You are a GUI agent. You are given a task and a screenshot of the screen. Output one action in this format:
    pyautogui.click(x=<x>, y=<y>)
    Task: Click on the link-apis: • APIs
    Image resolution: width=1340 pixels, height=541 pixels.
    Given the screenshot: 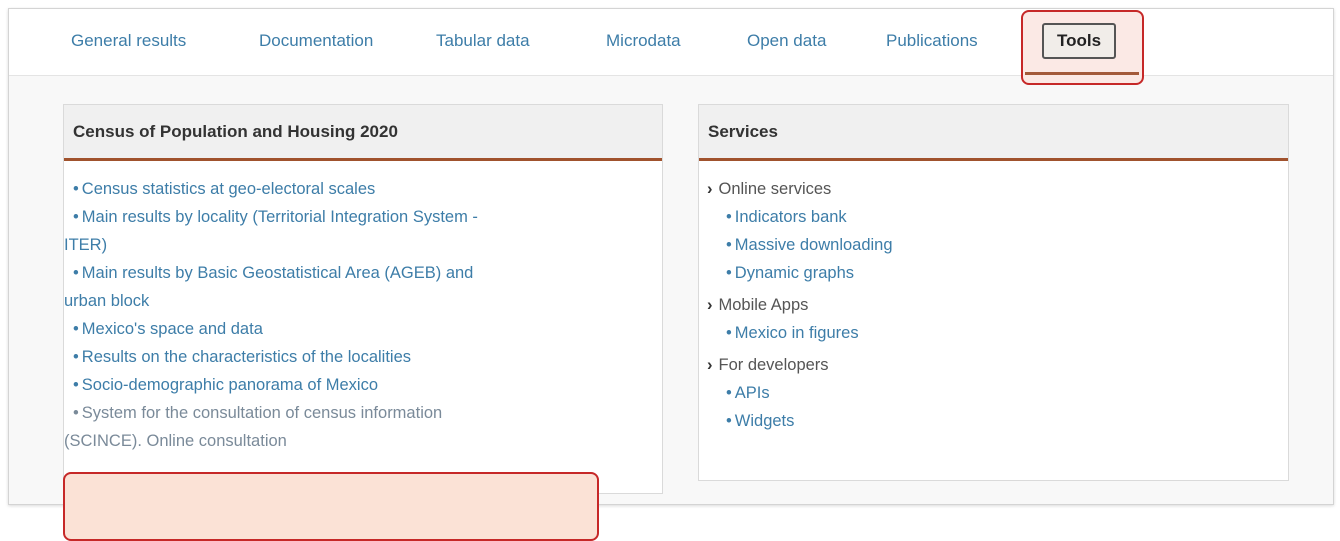 What is the action you would take?
    pyautogui.click(x=809, y=393)
    